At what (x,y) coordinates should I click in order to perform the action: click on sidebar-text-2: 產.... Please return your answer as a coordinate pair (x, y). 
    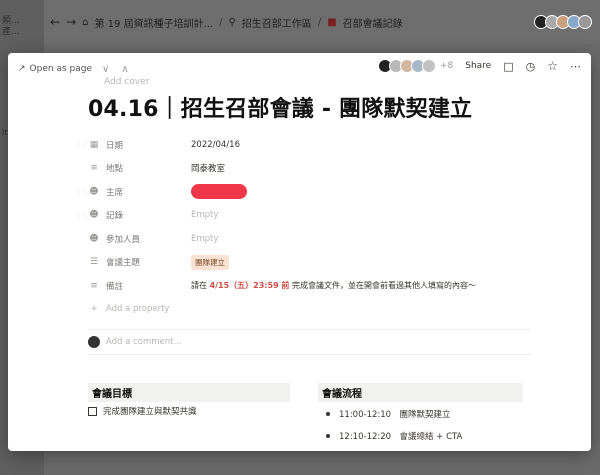
    Looking at the image, I should click on (11, 32).